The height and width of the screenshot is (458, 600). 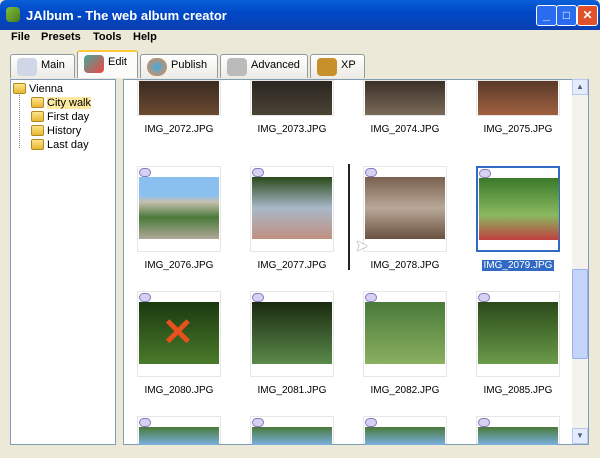 I want to click on menu-file: File, so click(x=20, y=37).